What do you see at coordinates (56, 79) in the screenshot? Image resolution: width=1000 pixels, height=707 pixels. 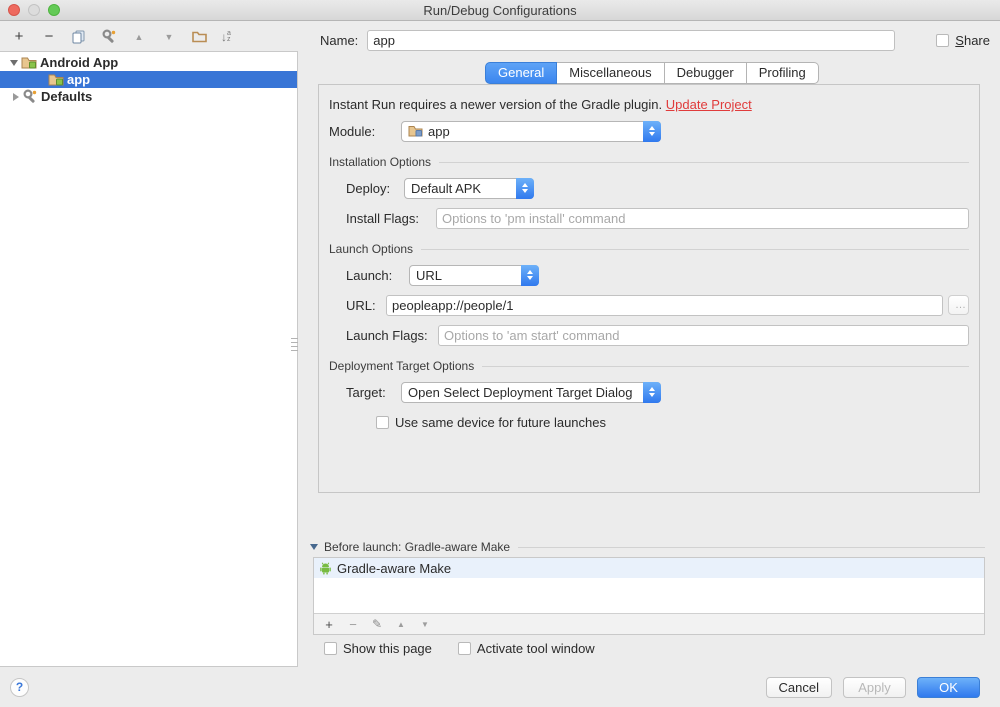 I see `app-module-folder-icon` at bounding box center [56, 79].